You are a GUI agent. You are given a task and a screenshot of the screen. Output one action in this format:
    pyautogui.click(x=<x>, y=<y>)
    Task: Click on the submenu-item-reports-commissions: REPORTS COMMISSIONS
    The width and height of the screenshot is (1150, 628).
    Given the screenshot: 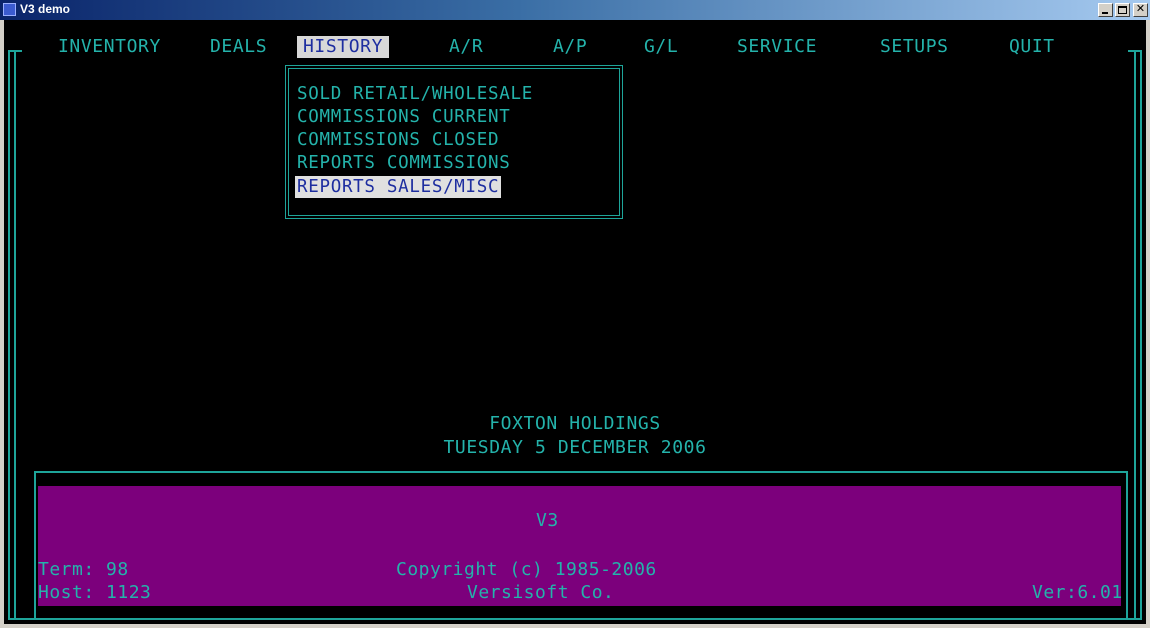 What is the action you would take?
    pyautogui.click(x=403, y=163)
    